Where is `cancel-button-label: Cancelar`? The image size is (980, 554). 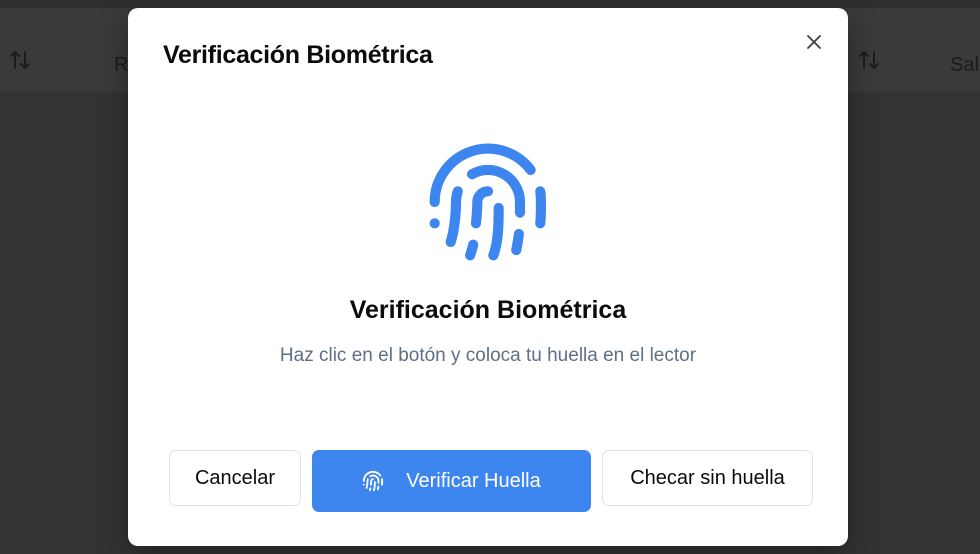 cancel-button-label: Cancelar is located at coordinates (235, 477).